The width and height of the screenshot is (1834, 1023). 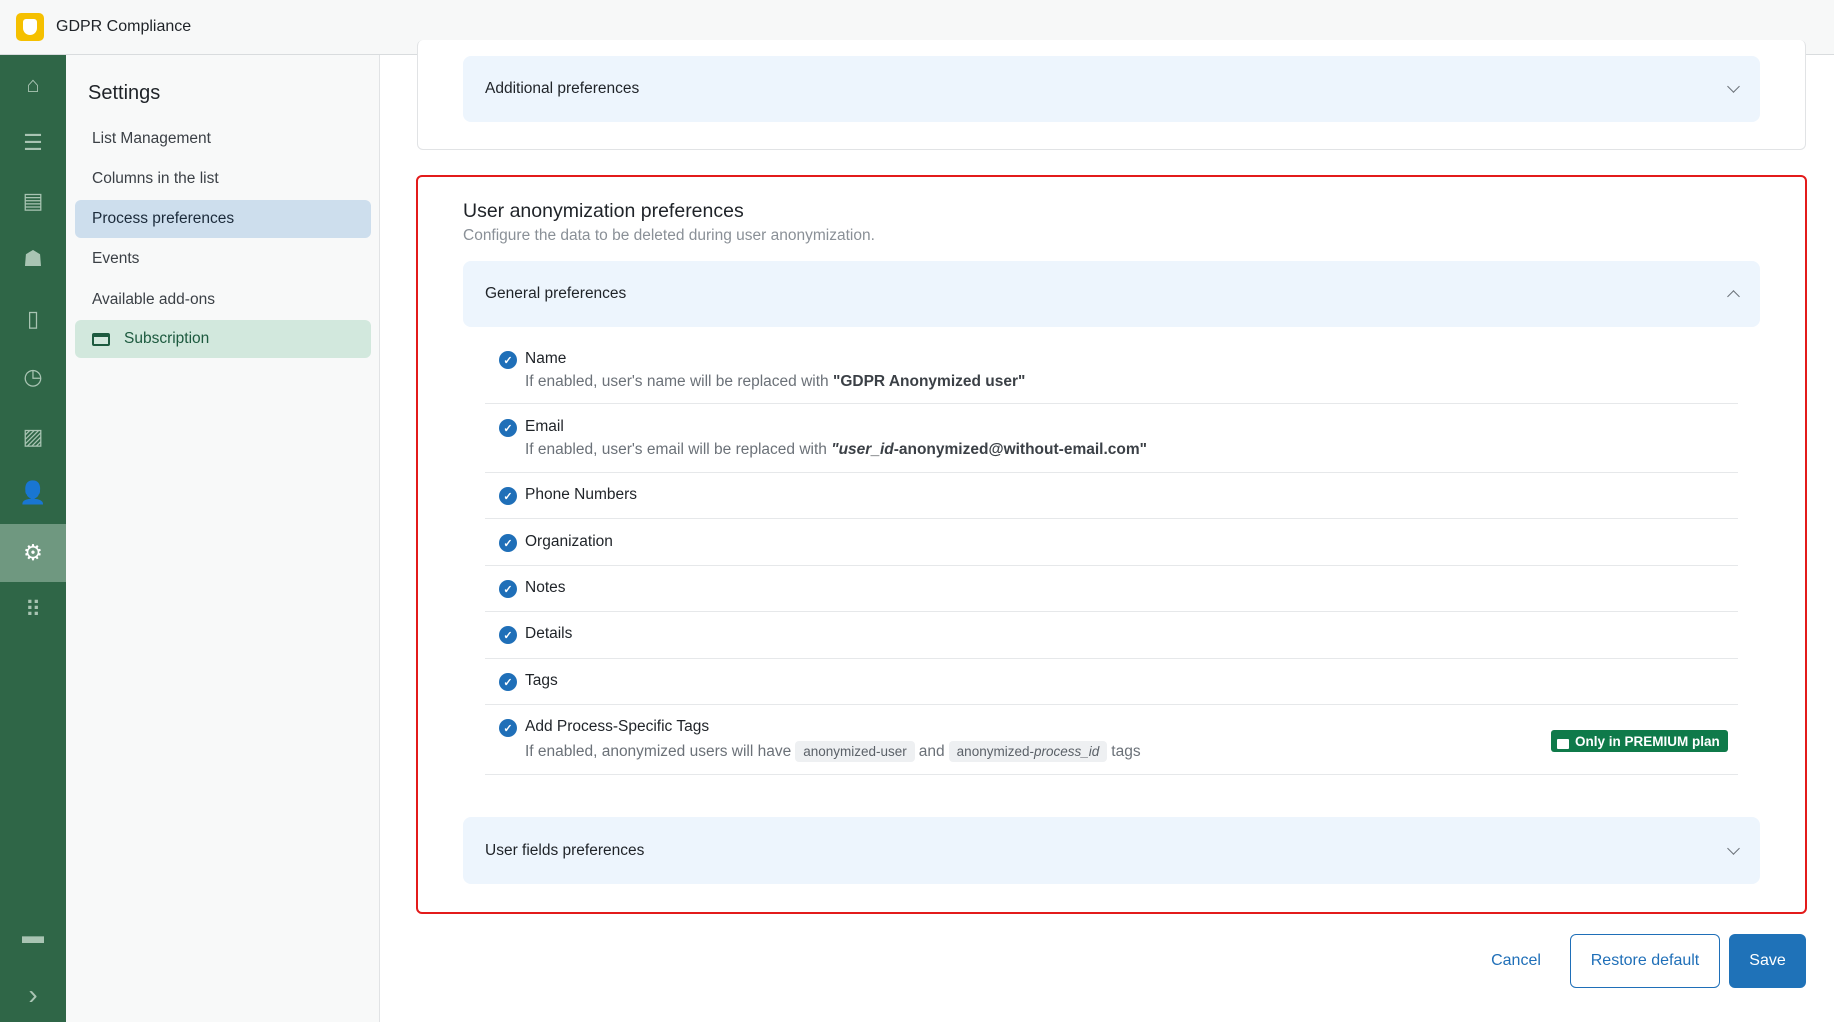 What do you see at coordinates (508, 682) in the screenshot?
I see `checkbox-tags: ✓` at bounding box center [508, 682].